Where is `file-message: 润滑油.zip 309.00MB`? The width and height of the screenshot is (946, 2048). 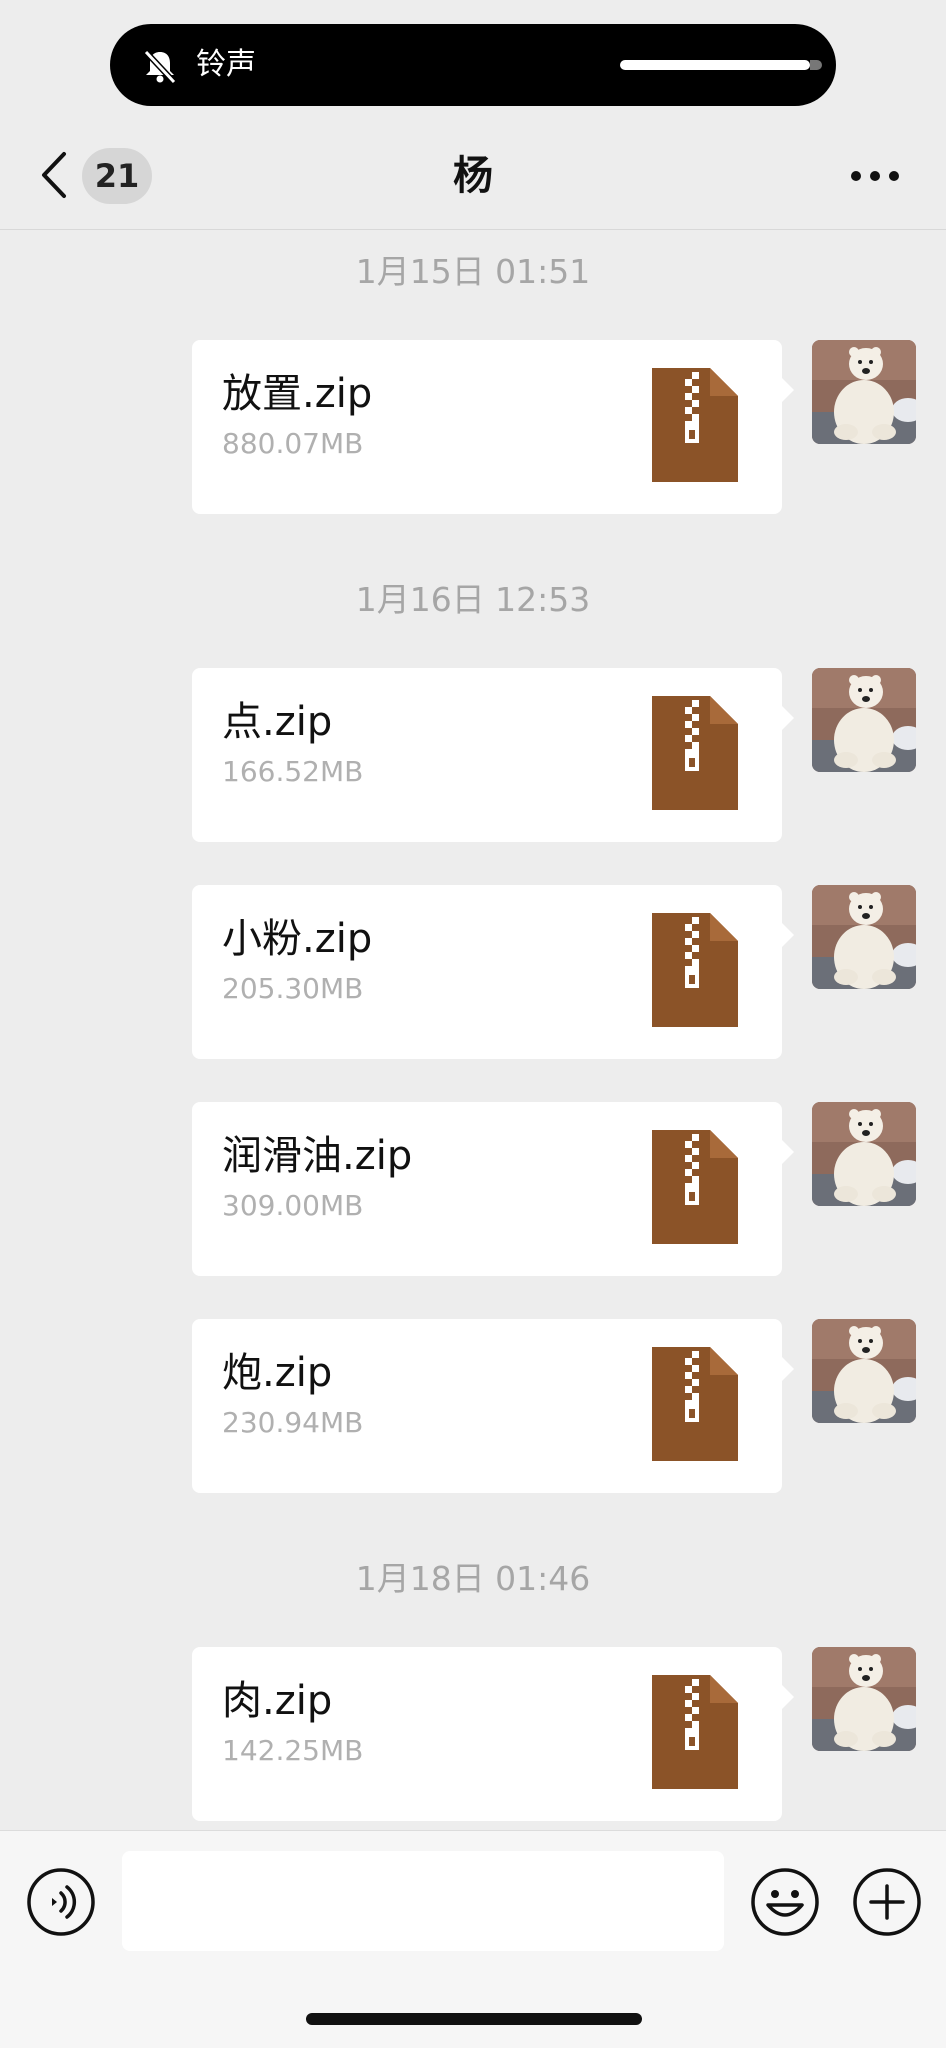
file-message: 润滑油.zip 309.00MB is located at coordinates (473, 1189).